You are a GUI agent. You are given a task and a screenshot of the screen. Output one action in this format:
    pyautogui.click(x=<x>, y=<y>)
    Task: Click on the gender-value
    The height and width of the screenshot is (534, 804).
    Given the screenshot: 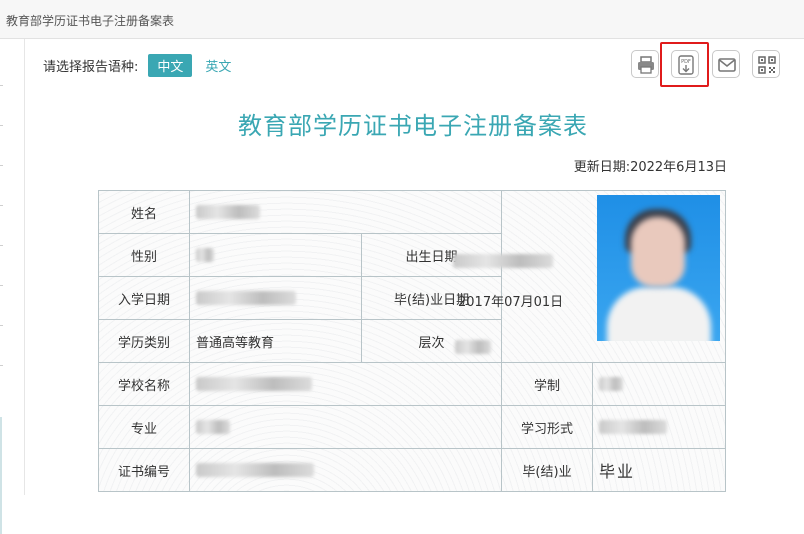 What is the action you would take?
    pyautogui.click(x=275, y=255)
    